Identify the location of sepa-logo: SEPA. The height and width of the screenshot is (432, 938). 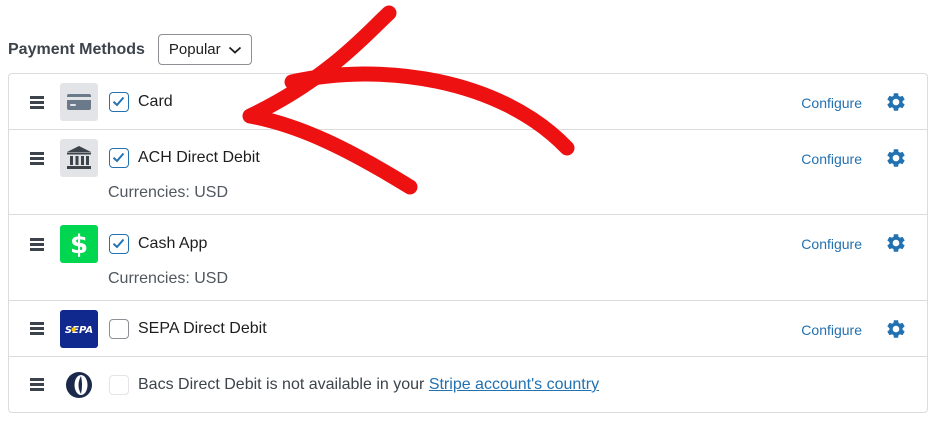
(79, 329).